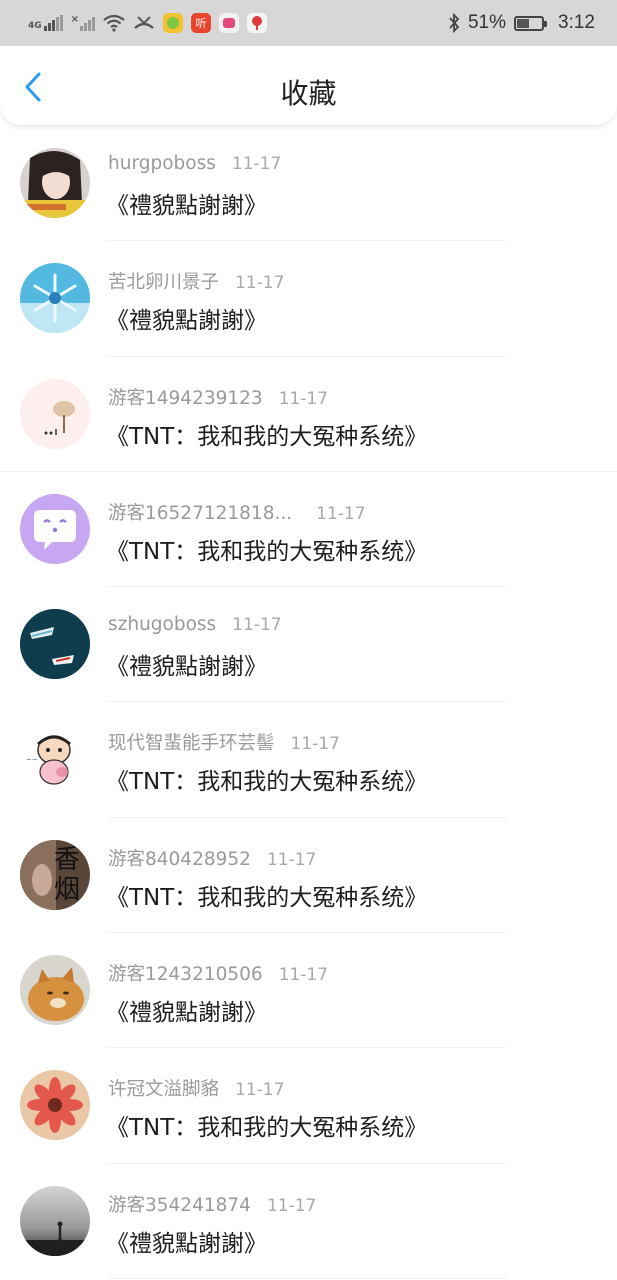  What do you see at coordinates (308, 23) in the screenshot?
I see `status-bar: 4G × 听 51% 3:12` at bounding box center [308, 23].